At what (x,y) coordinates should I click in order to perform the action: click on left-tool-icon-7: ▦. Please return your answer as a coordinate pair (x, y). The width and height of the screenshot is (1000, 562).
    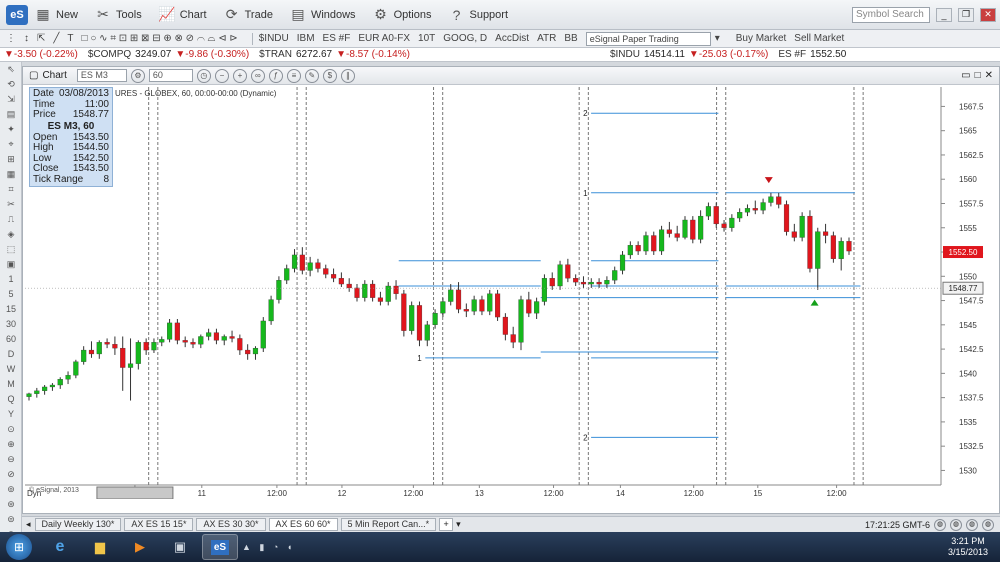
    Looking at the image, I should click on (11, 174).